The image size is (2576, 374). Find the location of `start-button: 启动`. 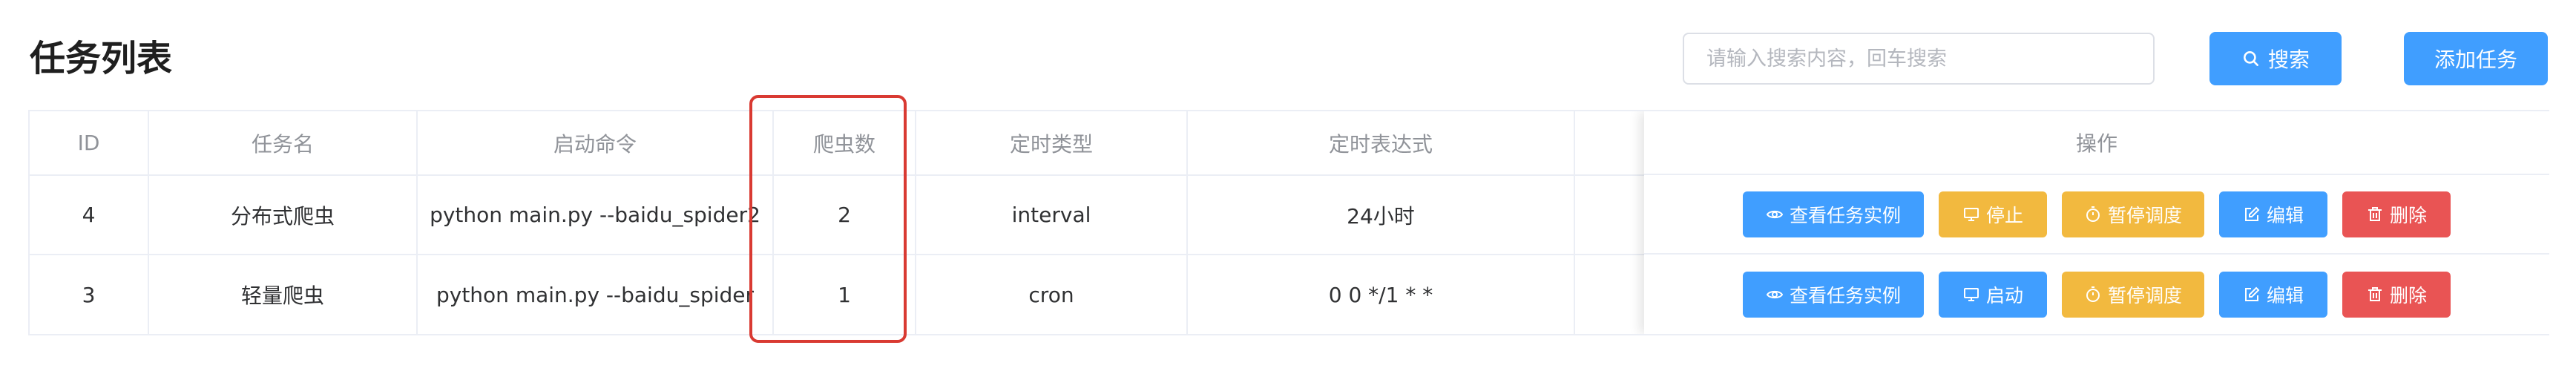

start-button: 启动 is located at coordinates (1993, 294).